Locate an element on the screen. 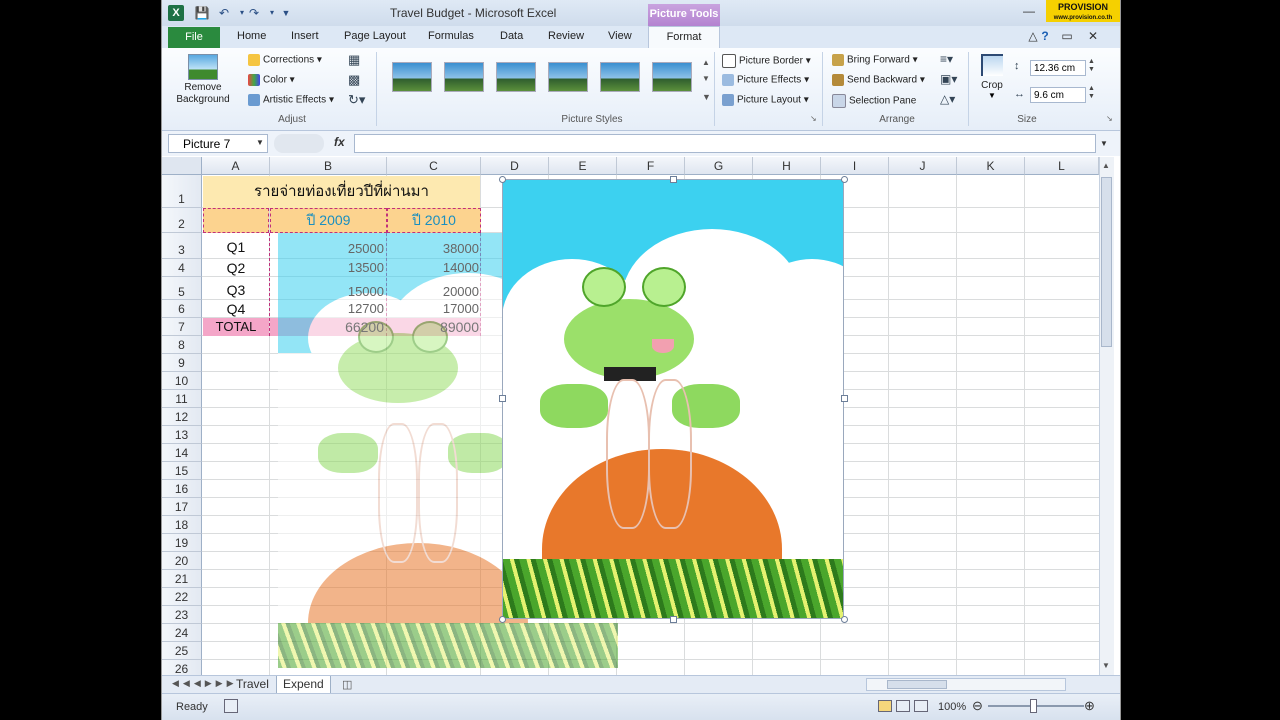 The width and height of the screenshot is (1280, 720). row-label-total: TOTAL is located at coordinates (236, 327).